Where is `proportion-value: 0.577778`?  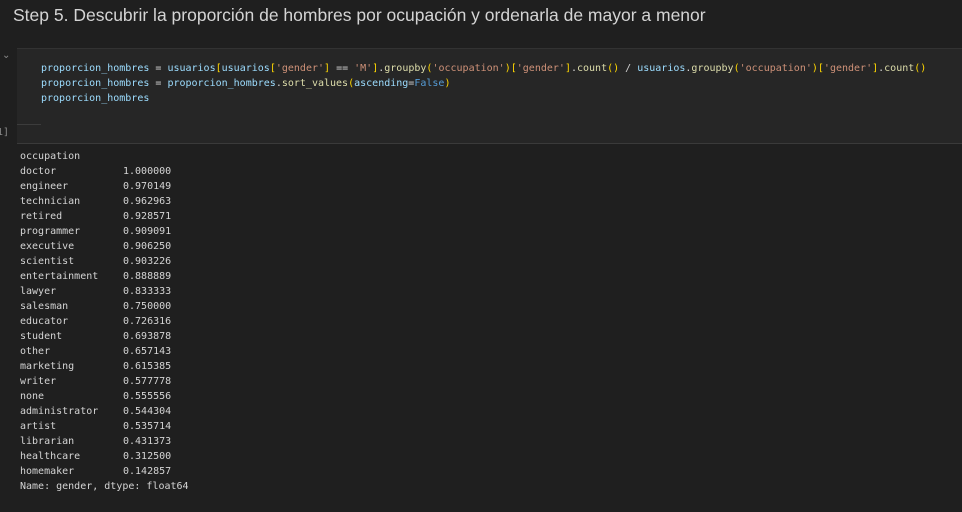
proportion-value: 0.577778 is located at coordinates (147, 381).